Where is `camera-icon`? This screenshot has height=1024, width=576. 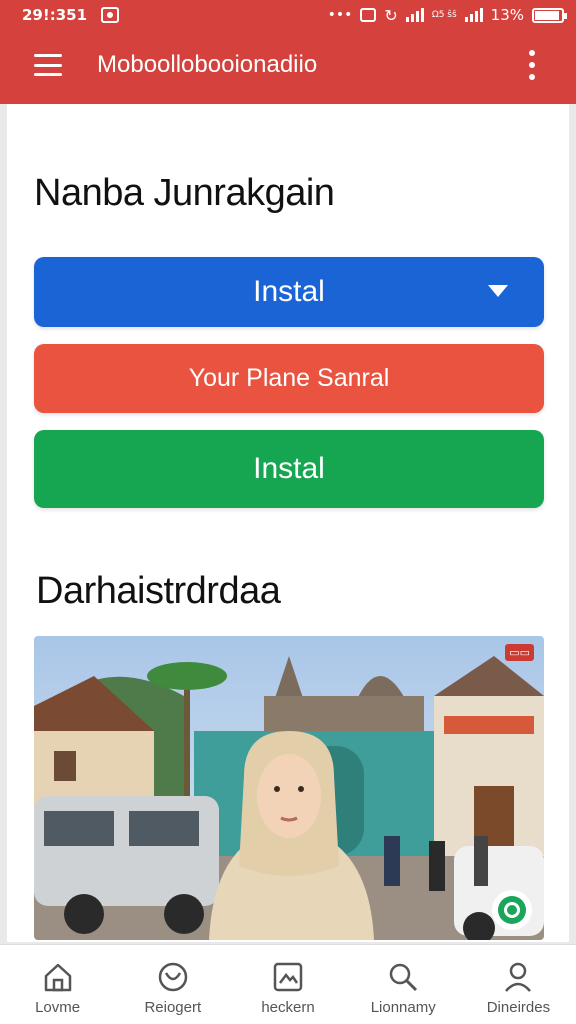
camera-icon is located at coordinates (368, 15).